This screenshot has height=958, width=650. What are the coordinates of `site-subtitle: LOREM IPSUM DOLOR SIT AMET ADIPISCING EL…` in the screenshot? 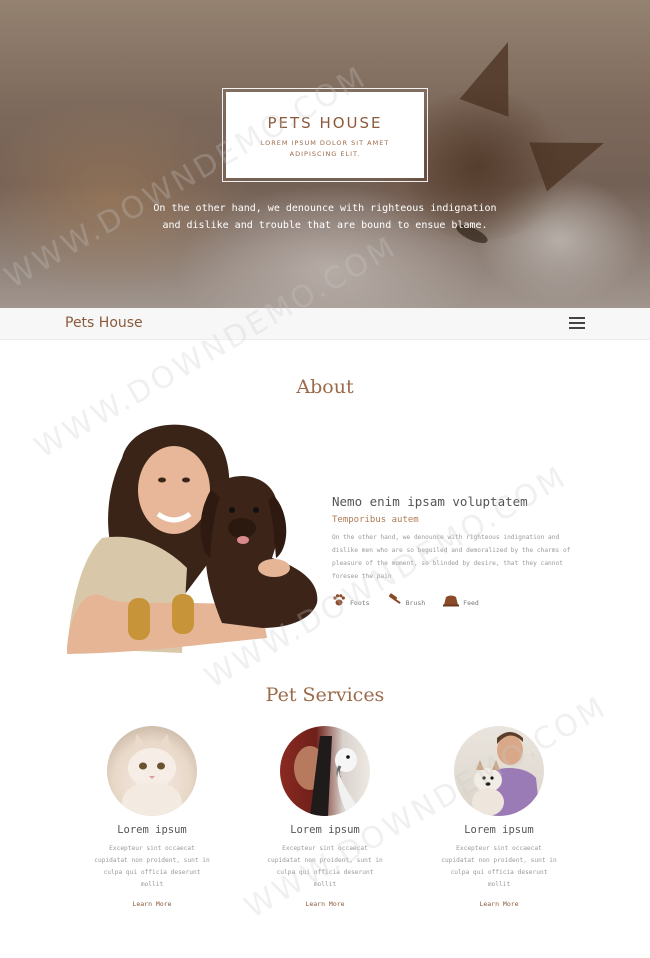 It's located at (325, 148).